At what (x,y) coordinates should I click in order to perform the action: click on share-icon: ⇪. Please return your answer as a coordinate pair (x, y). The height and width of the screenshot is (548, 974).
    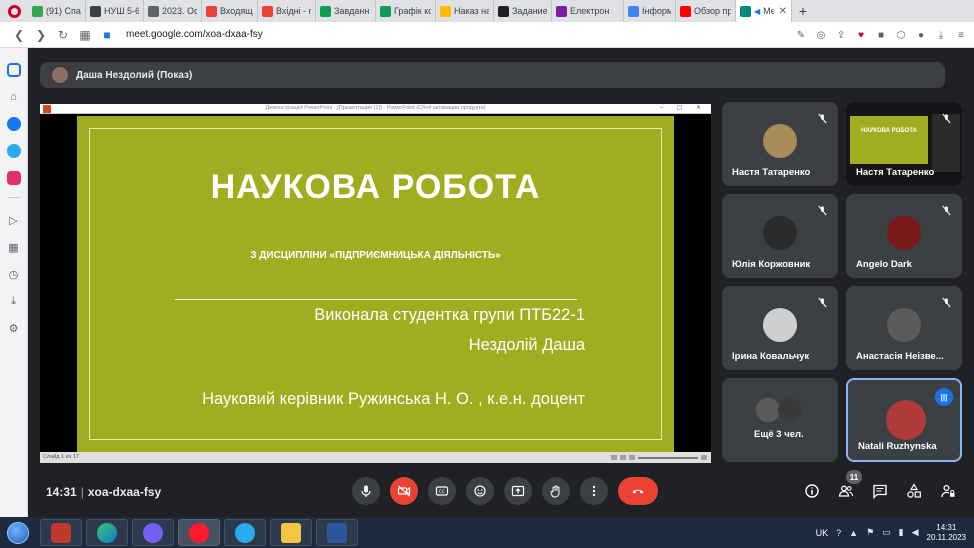
    Looking at the image, I should click on (841, 35).